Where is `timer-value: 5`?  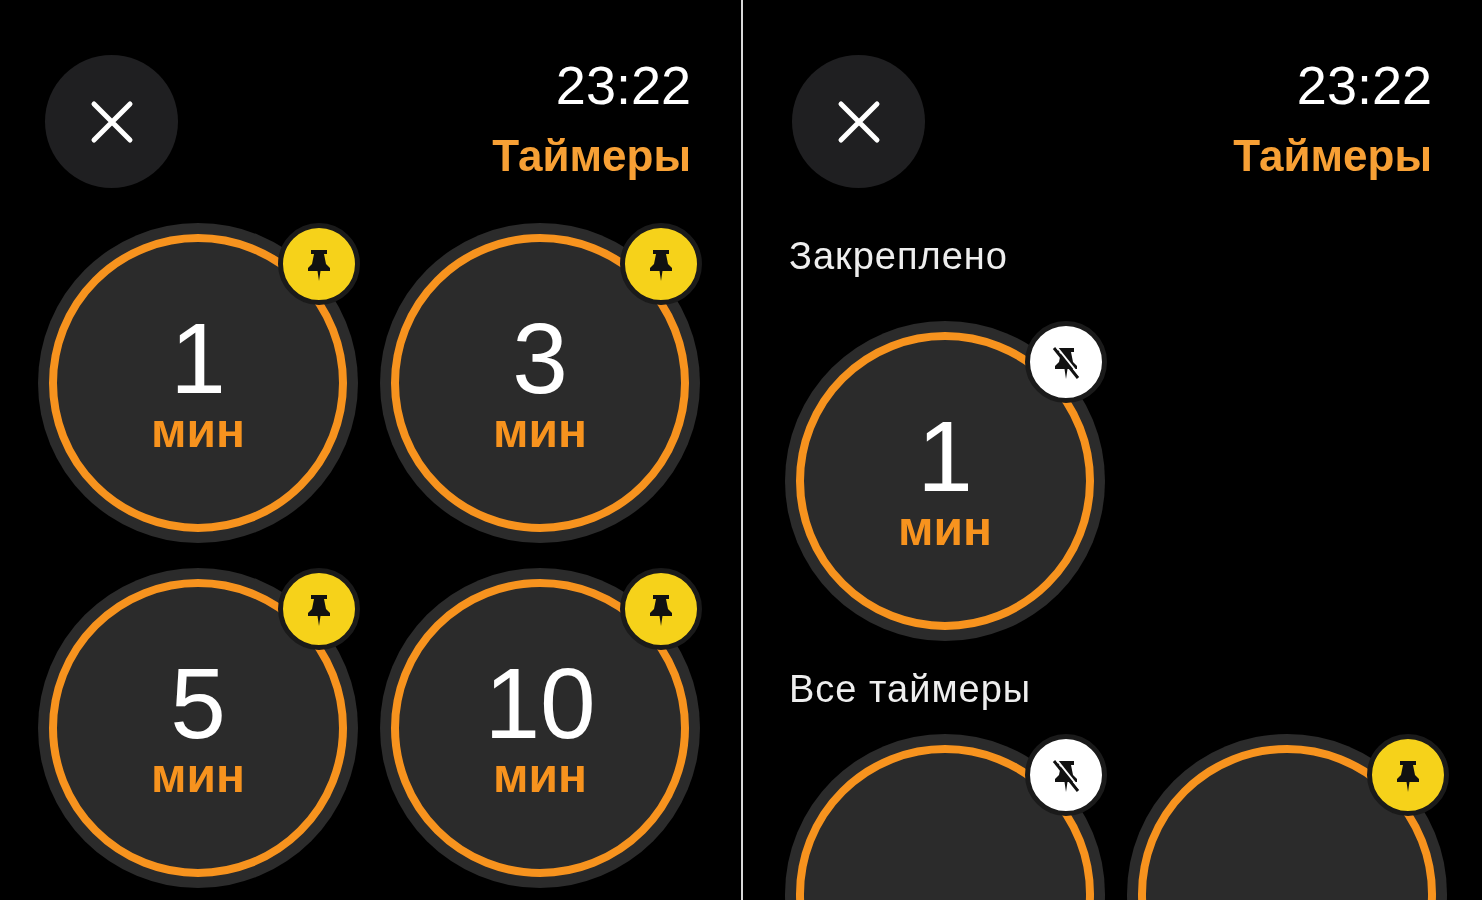 timer-value: 5 is located at coordinates (198, 703).